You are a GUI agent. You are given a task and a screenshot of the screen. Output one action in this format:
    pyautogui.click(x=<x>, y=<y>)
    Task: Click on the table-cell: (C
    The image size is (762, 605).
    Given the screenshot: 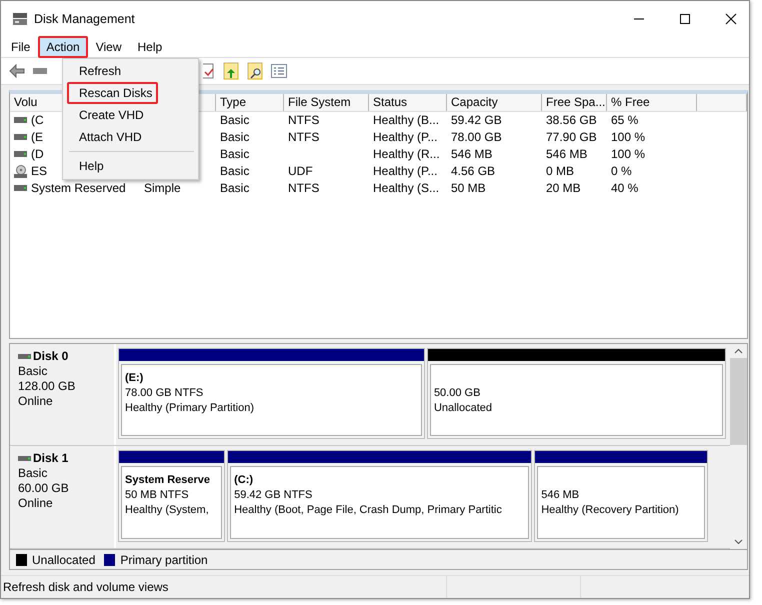 What is the action you would take?
    pyautogui.click(x=37, y=120)
    